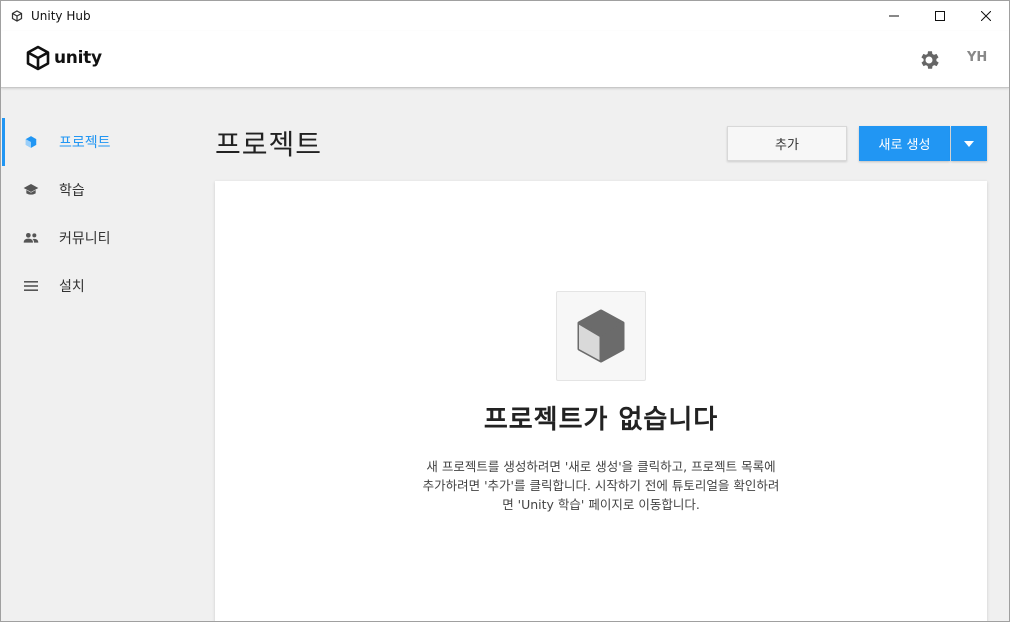  I want to click on close-button, so click(986, 16).